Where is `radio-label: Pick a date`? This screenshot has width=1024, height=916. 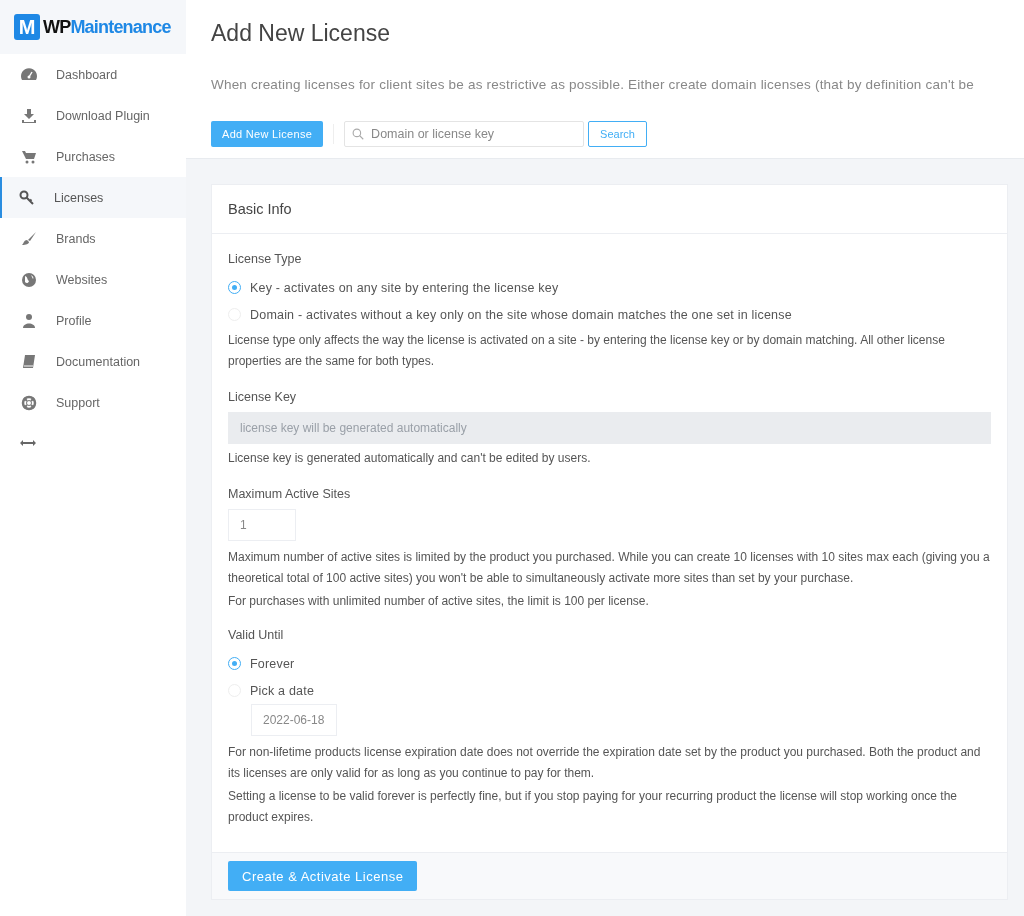 radio-label: Pick a date is located at coordinates (282, 690).